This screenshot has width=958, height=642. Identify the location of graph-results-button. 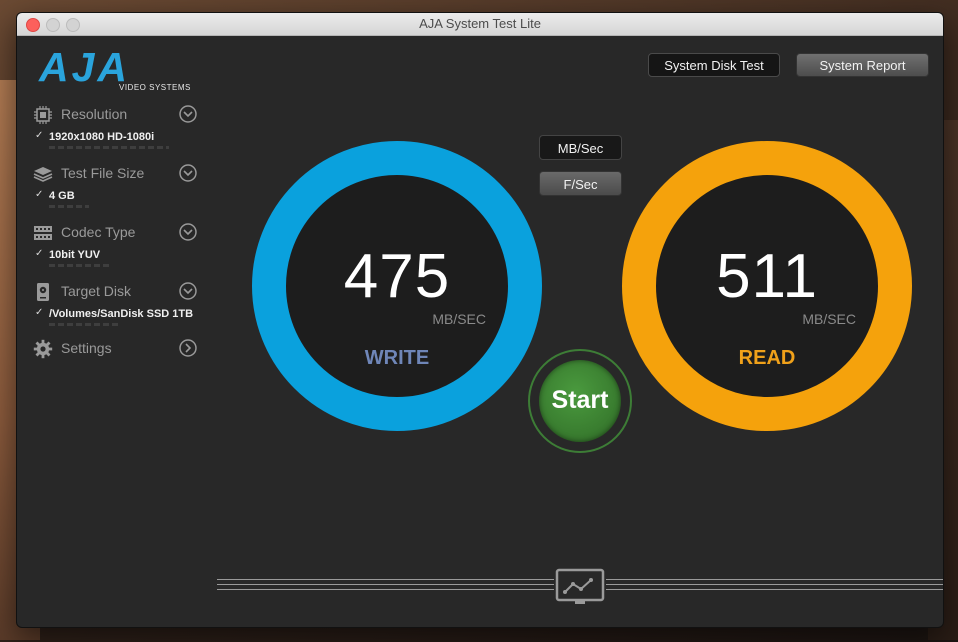
(580, 588).